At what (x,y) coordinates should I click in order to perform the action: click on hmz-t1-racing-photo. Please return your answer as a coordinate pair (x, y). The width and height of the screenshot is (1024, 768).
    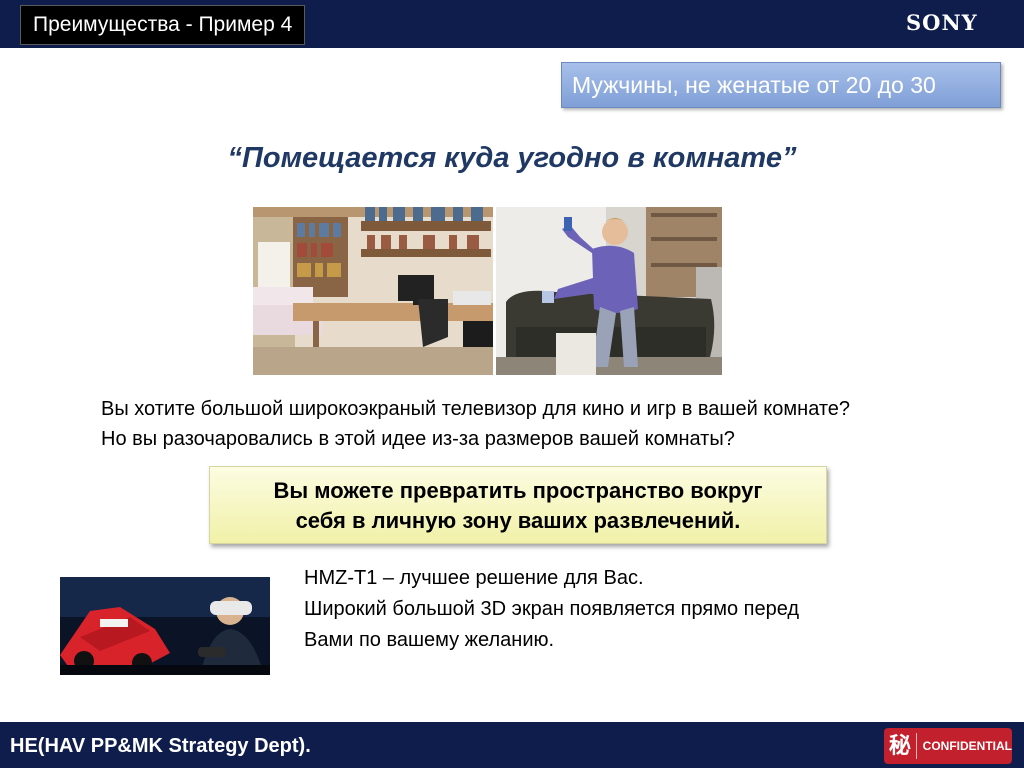
    Looking at the image, I should click on (165, 626).